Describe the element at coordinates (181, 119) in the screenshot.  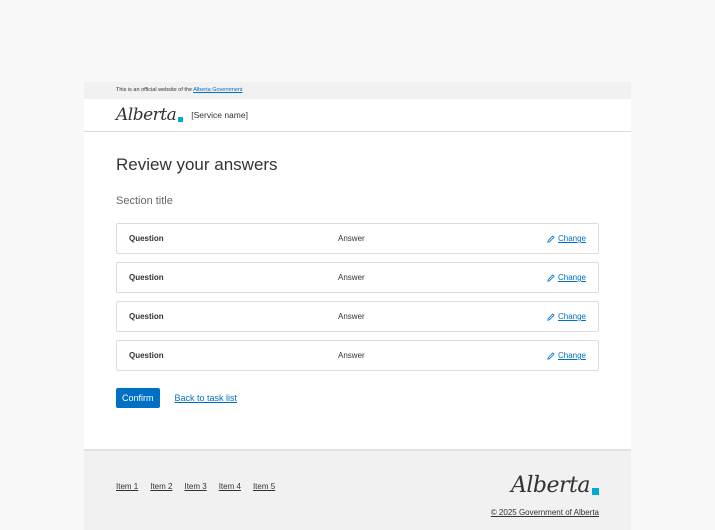
I see `logo-flag-icon` at that location.